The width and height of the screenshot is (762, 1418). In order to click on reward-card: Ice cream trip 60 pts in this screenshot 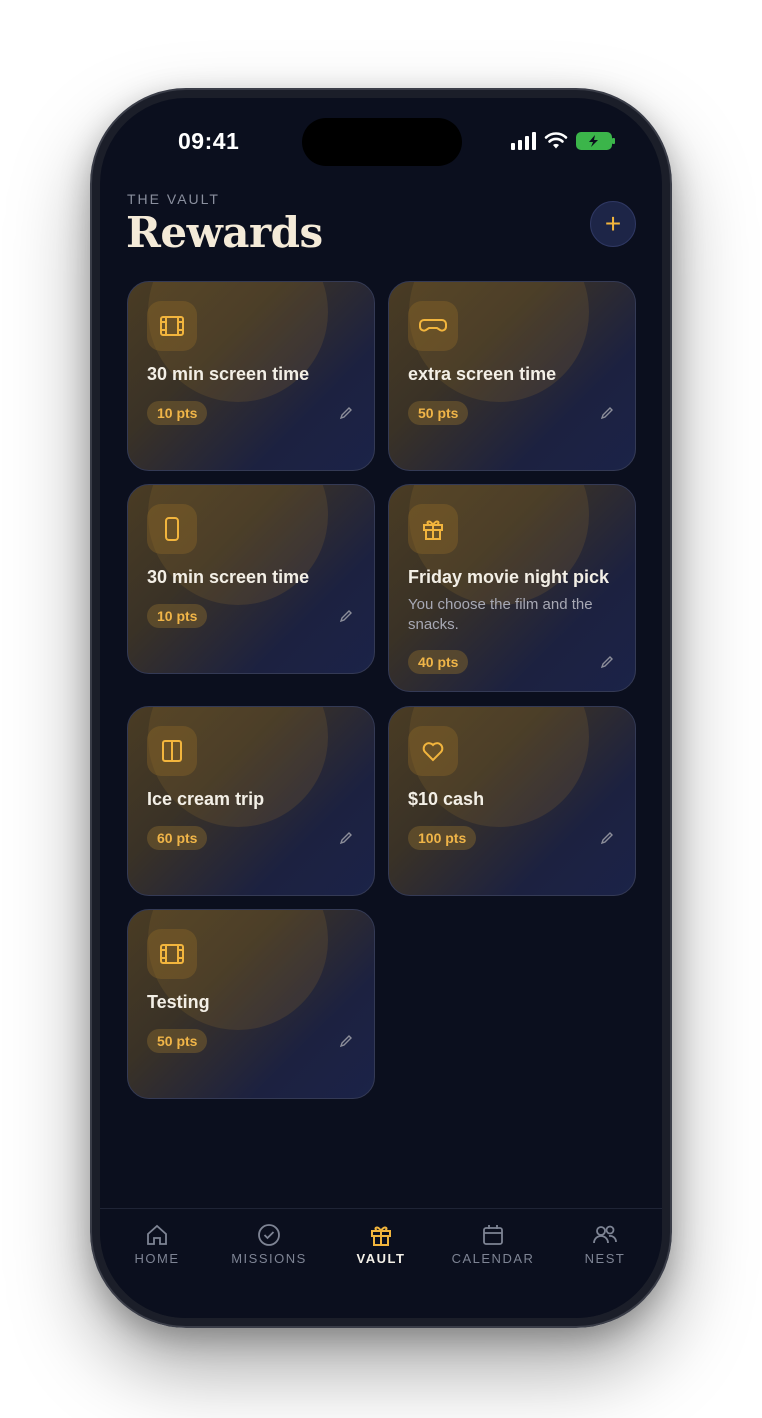, I will do `click(251, 801)`.